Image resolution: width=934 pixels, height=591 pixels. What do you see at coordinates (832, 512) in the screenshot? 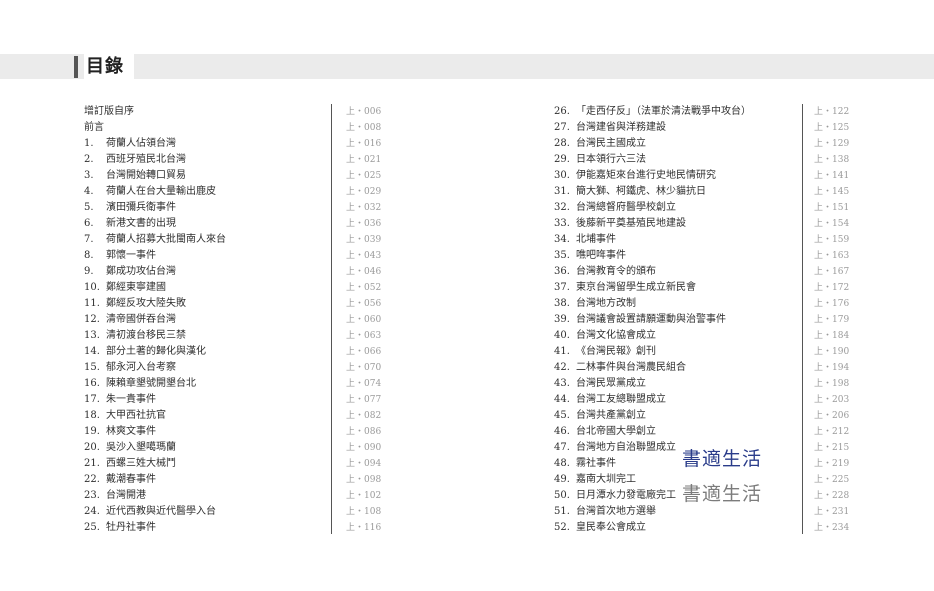
I see `toc-entry-page: 上・231` at bounding box center [832, 512].